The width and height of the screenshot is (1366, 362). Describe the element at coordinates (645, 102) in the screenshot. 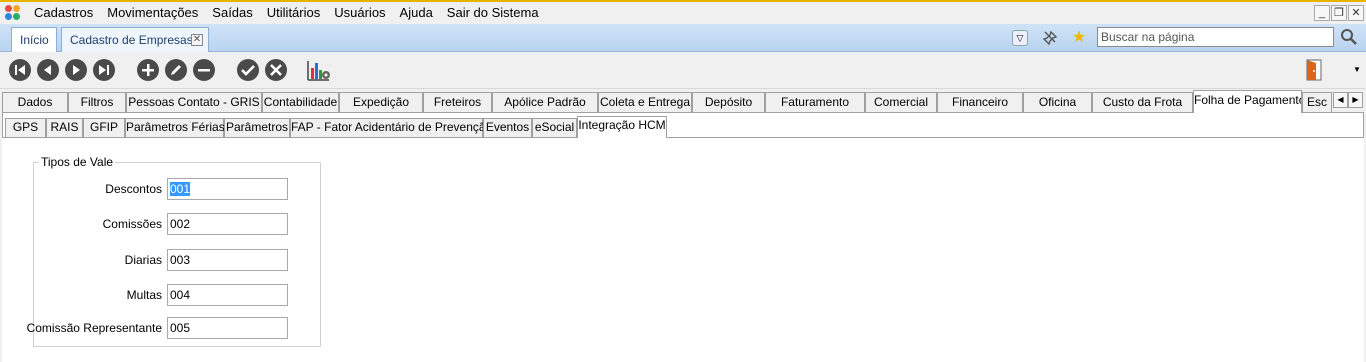

I see `main-tab-7: Coleta e Entrega` at that location.